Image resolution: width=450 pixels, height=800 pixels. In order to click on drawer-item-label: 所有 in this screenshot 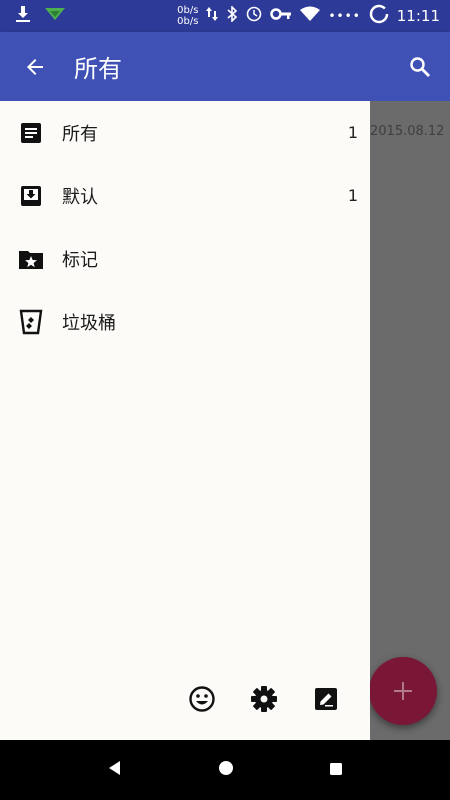, I will do `click(80, 134)`.